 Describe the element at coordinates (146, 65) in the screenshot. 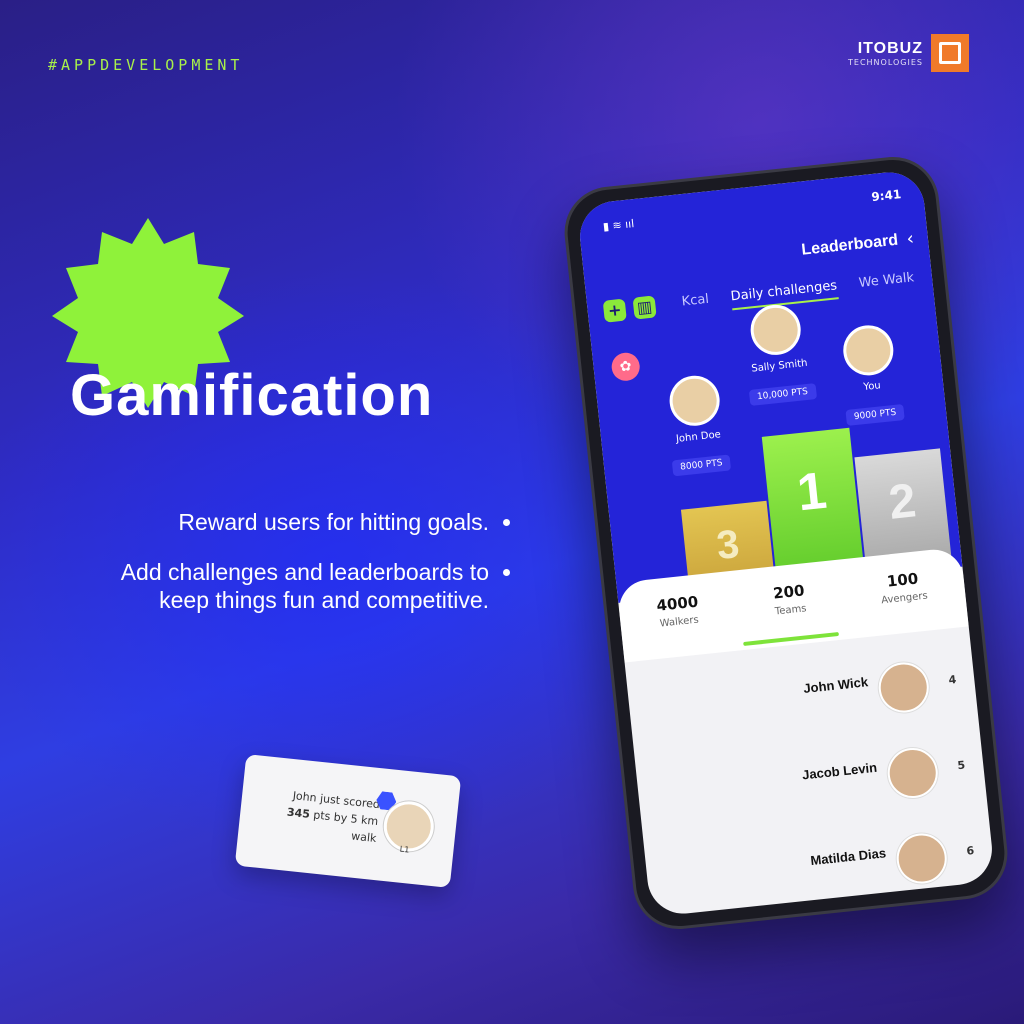

I see `hashtag-label: #APPDEVELOPMENT` at that location.